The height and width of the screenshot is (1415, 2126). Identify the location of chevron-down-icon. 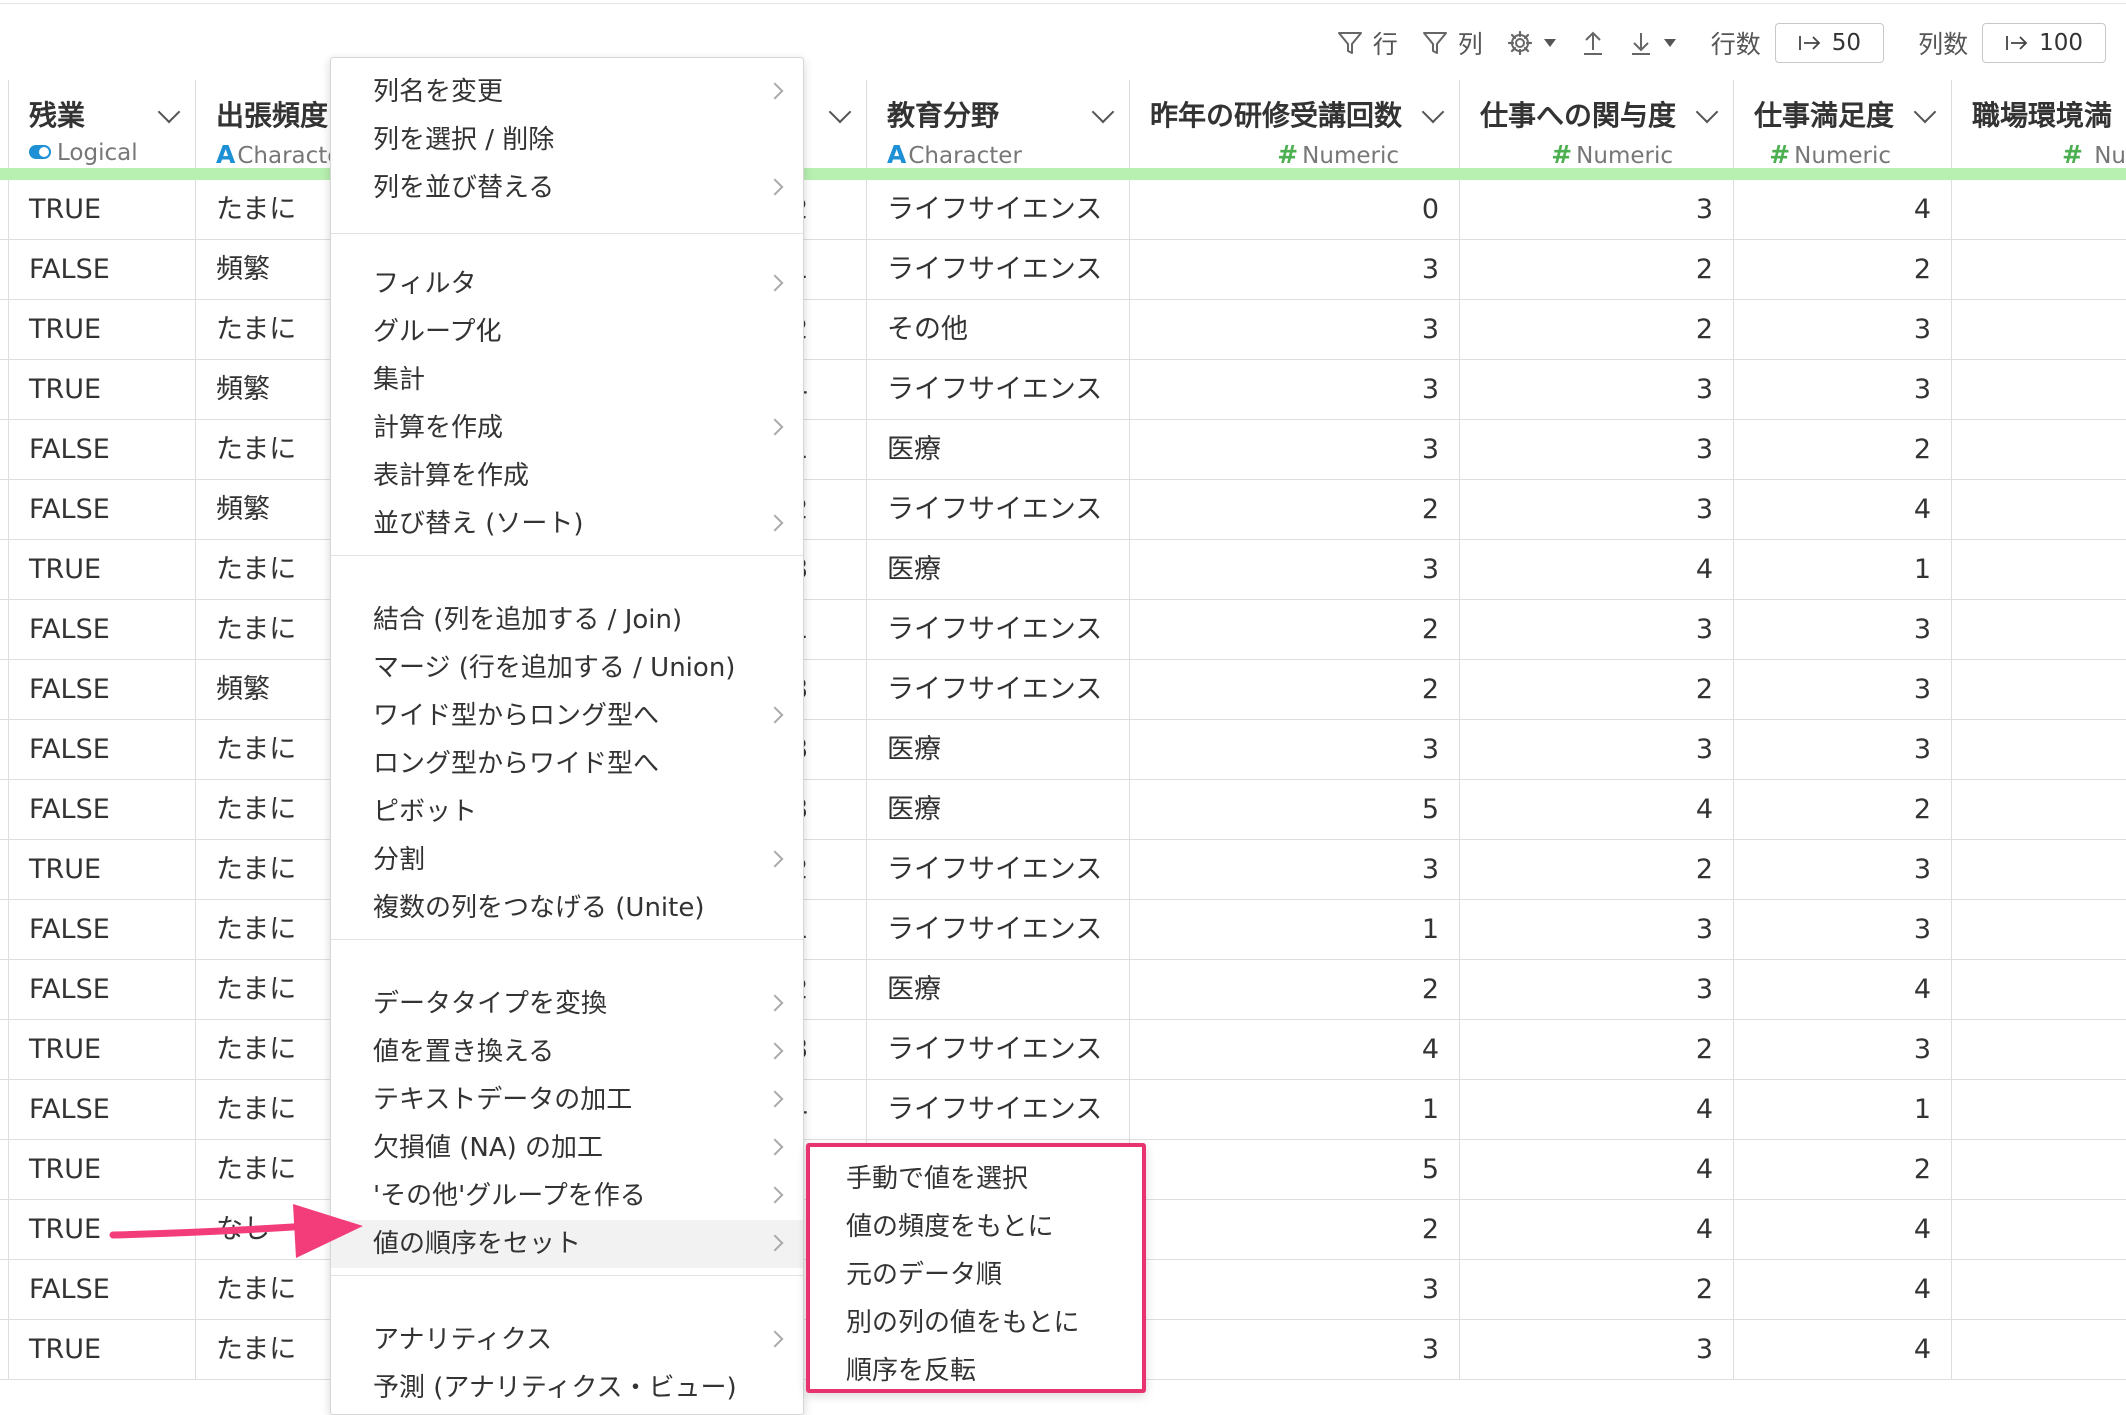
(840, 112).